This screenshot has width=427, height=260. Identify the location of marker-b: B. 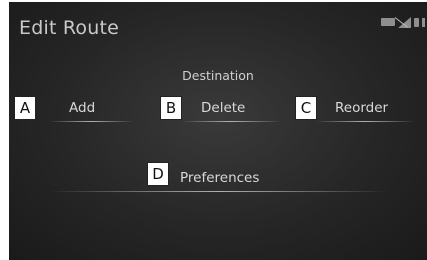
(171, 108).